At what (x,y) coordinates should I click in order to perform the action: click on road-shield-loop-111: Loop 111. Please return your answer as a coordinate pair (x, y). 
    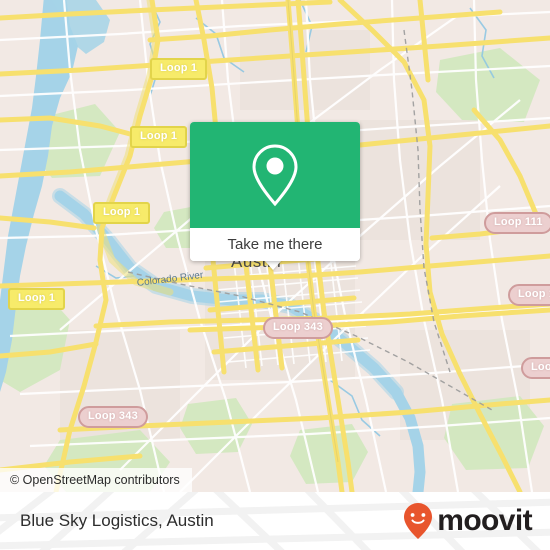
    Looking at the image, I should click on (517, 223).